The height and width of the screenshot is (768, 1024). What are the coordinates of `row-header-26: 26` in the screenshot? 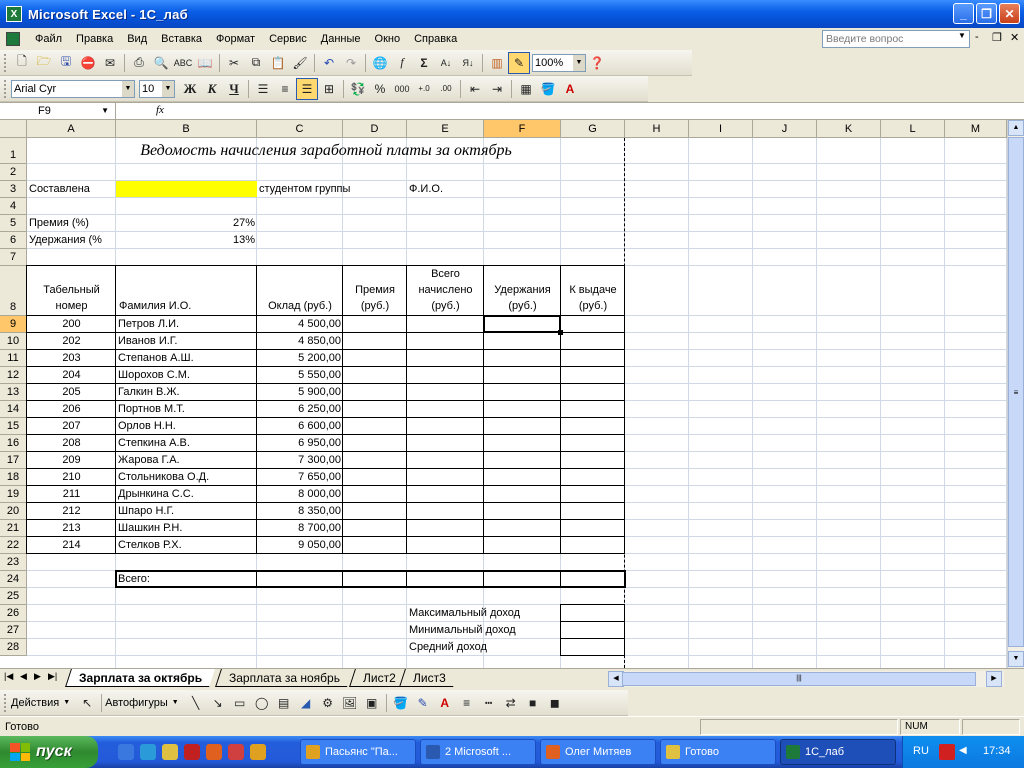 It's located at (13, 613).